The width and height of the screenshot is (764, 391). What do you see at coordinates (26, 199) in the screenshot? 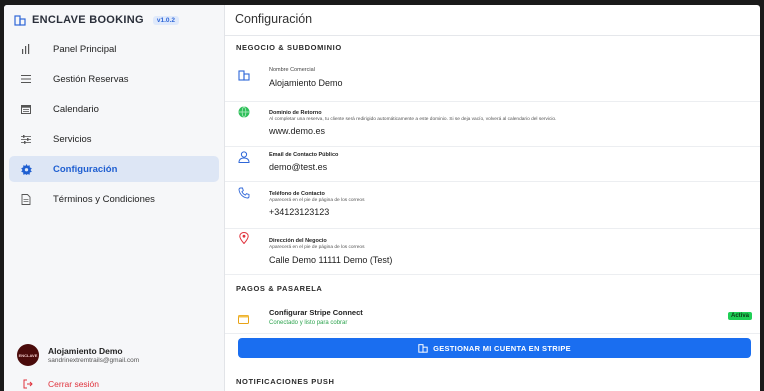
I see `document-icon` at bounding box center [26, 199].